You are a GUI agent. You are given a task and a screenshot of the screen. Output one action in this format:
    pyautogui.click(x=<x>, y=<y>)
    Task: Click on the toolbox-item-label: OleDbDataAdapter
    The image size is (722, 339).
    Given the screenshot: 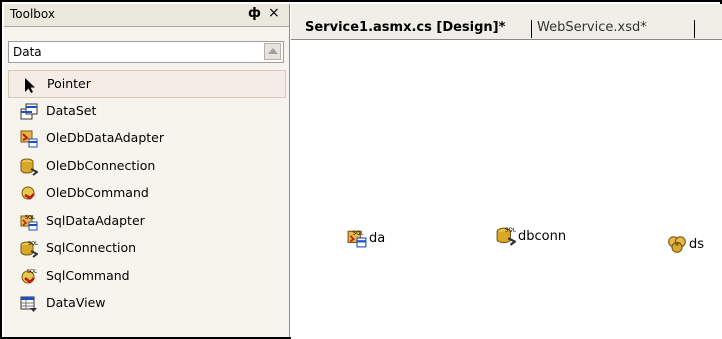 What is the action you would take?
    pyautogui.click(x=105, y=137)
    